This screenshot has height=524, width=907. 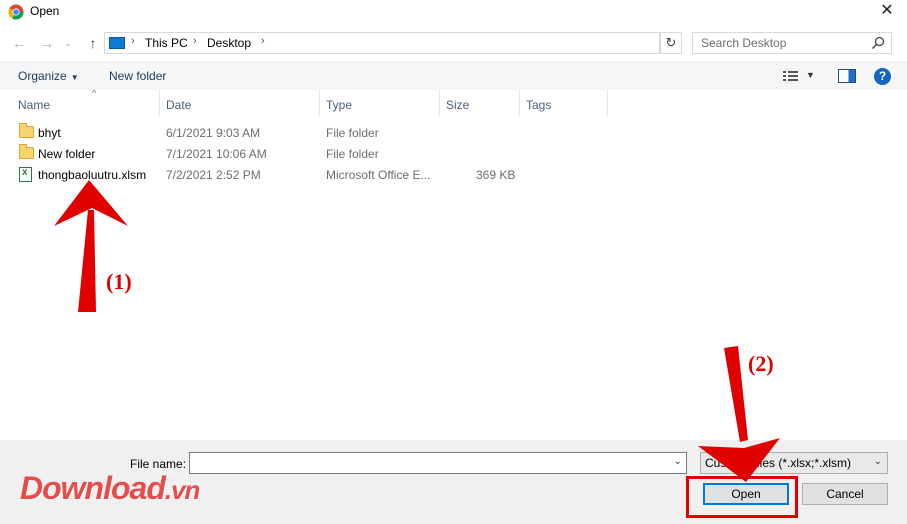 I want to click on column-header-name: ^ Name, so click(x=86, y=102).